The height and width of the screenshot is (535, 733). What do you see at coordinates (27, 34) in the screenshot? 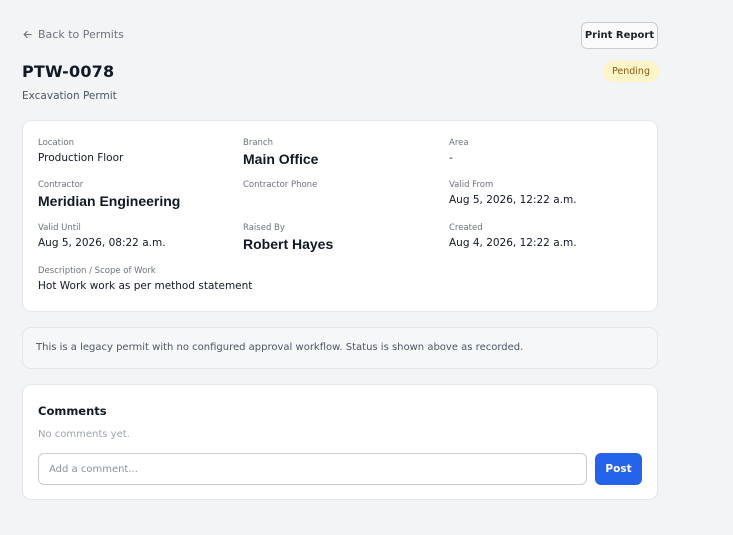
I see `arrow-left-icon` at bounding box center [27, 34].